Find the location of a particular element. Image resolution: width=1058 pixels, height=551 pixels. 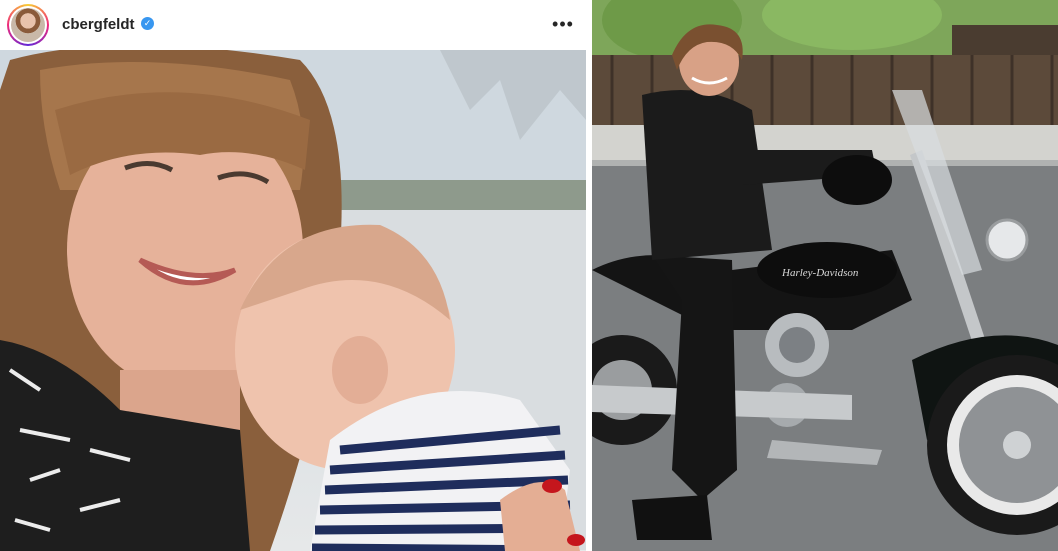

profile-avatar is located at coordinates (28, 25).